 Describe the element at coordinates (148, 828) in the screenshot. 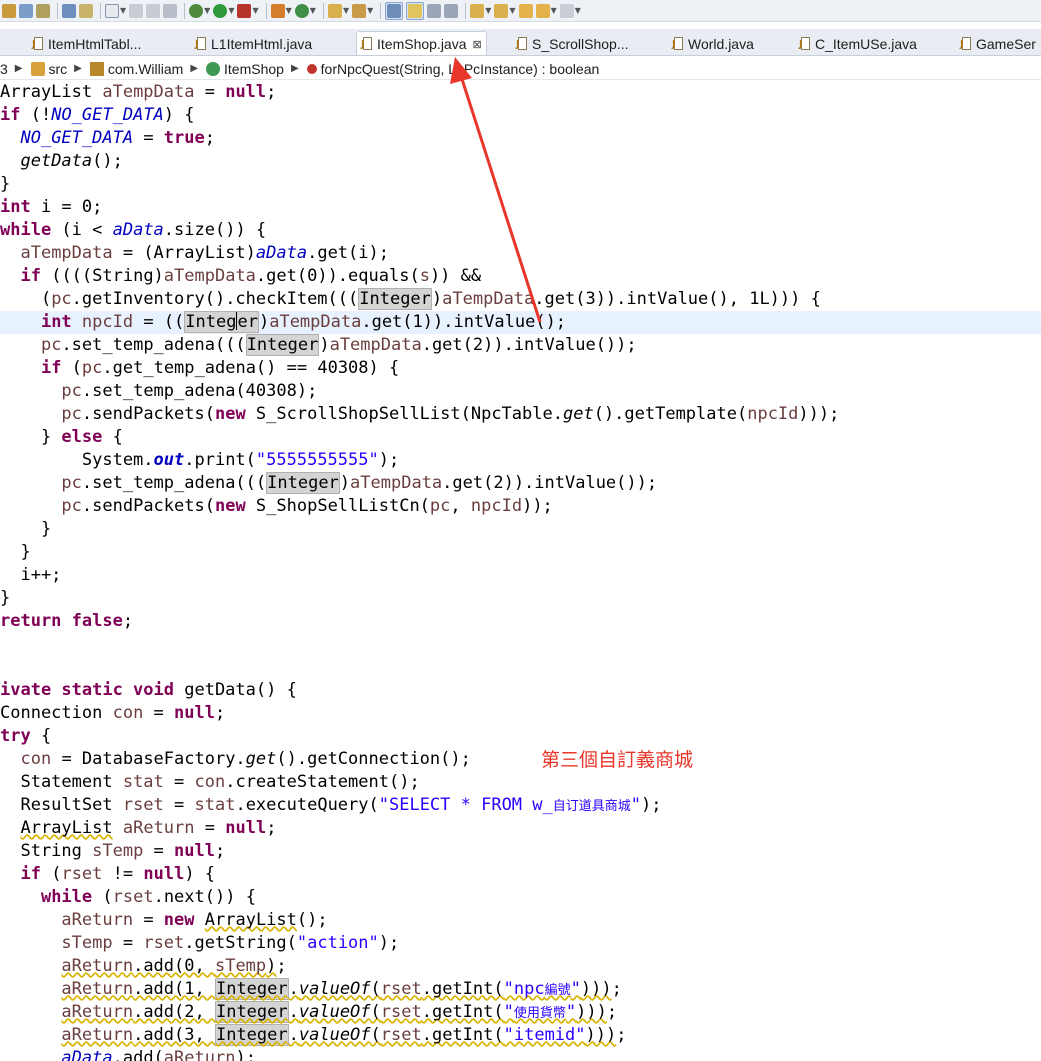

I see `code-line: ArrayList aReturn = null;` at that location.